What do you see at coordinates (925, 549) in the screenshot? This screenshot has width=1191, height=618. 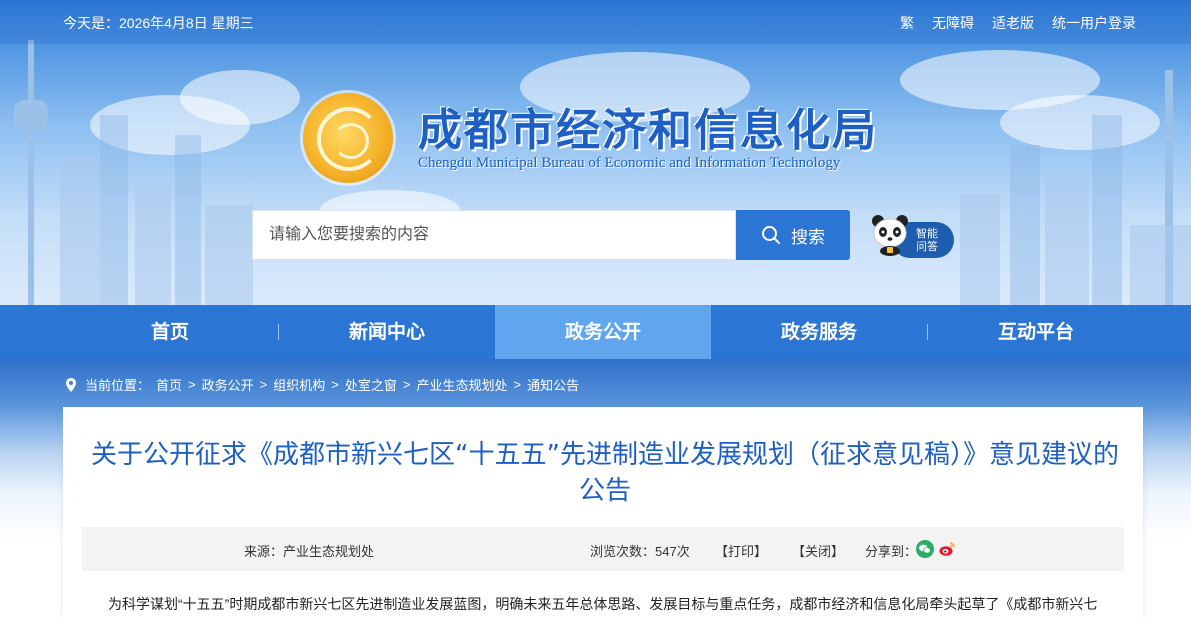 I see `wechat-icon` at bounding box center [925, 549].